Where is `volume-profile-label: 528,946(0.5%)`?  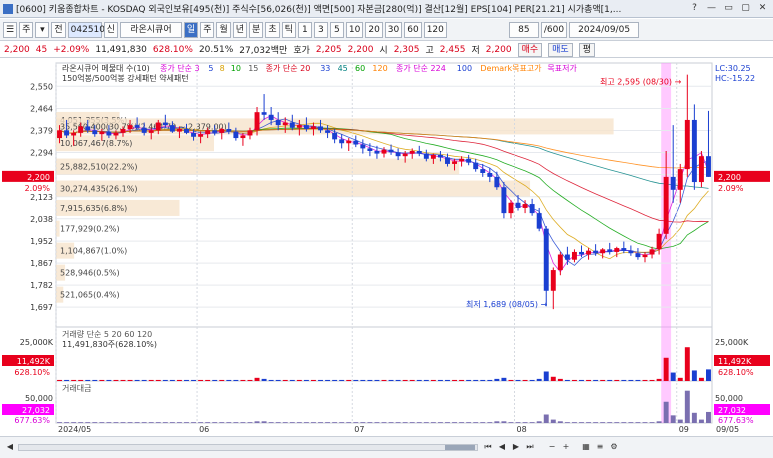
volume-profile-label: 528,946(0.5%) is located at coordinates (90, 273).